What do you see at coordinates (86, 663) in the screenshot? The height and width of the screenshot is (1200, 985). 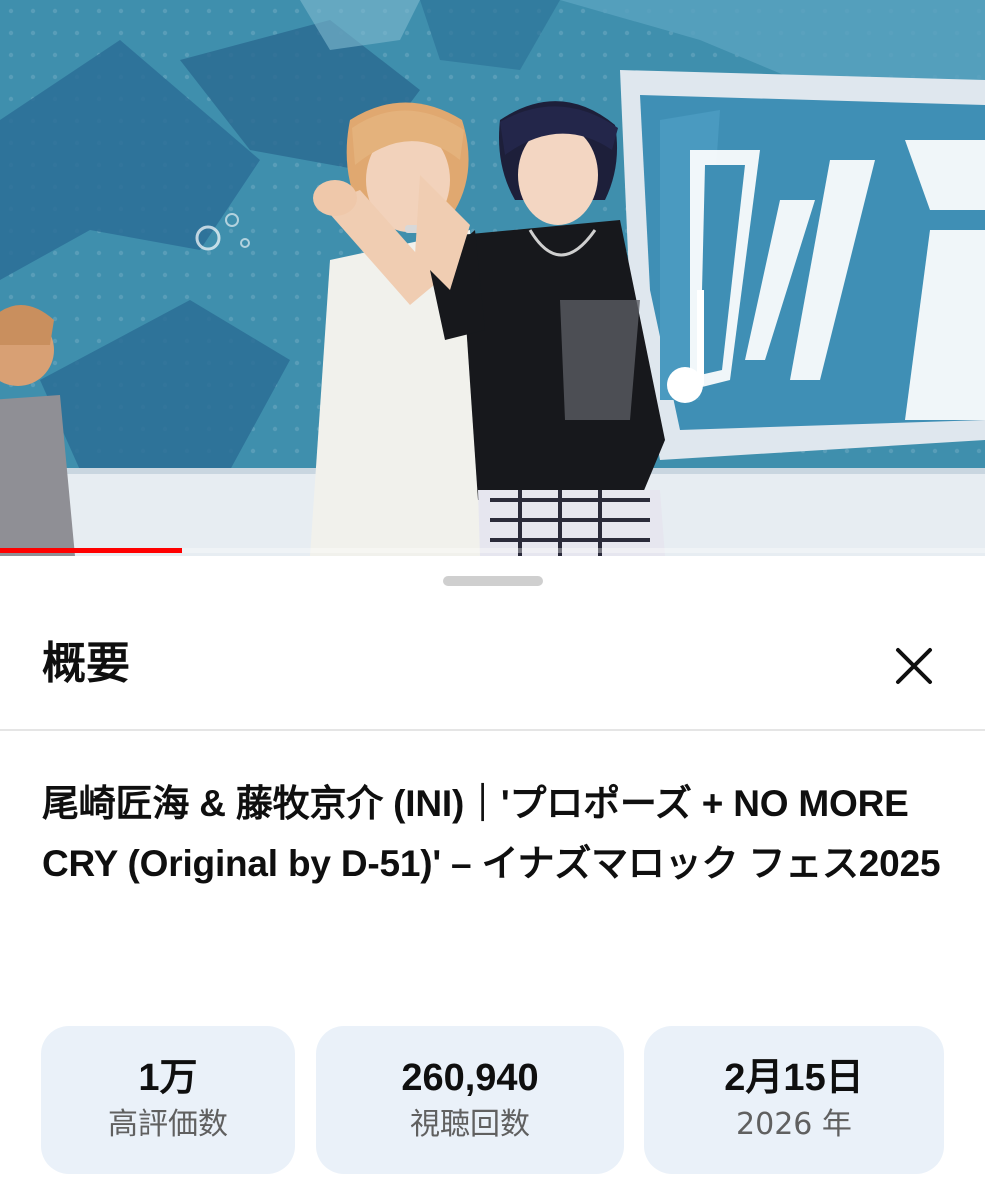 I see `sheet-title: 概要` at bounding box center [86, 663].